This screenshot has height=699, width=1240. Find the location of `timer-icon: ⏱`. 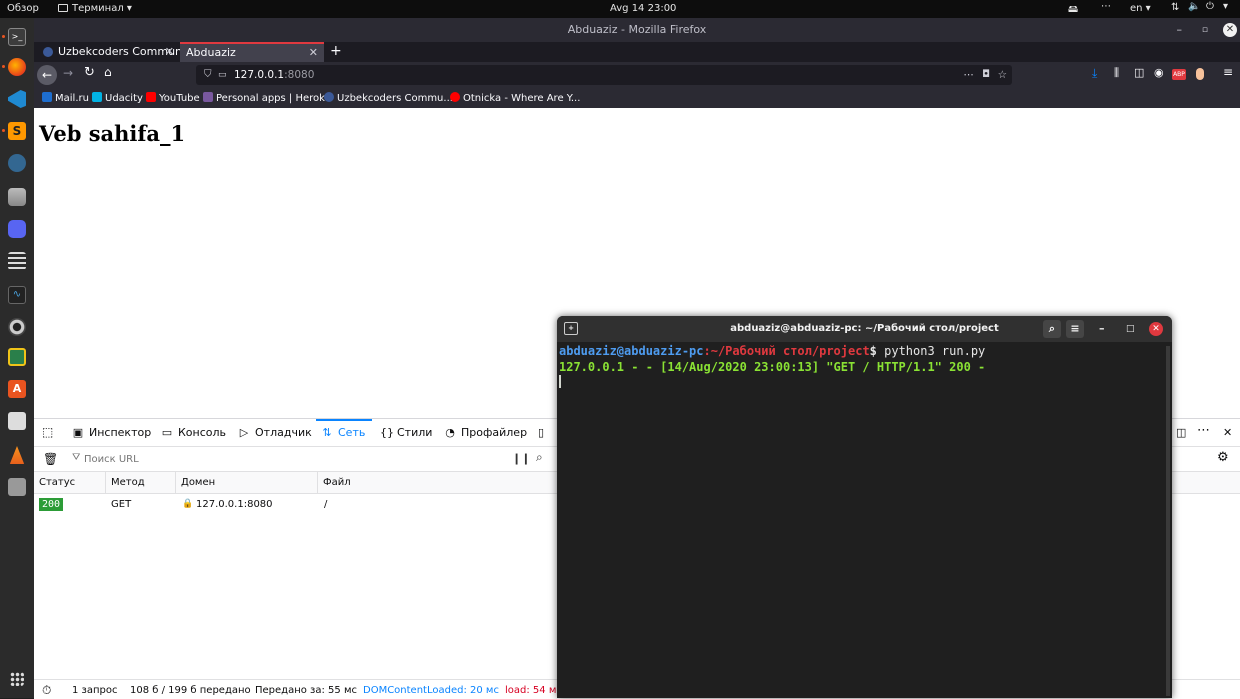

timer-icon: ⏱ is located at coordinates (46, 690).